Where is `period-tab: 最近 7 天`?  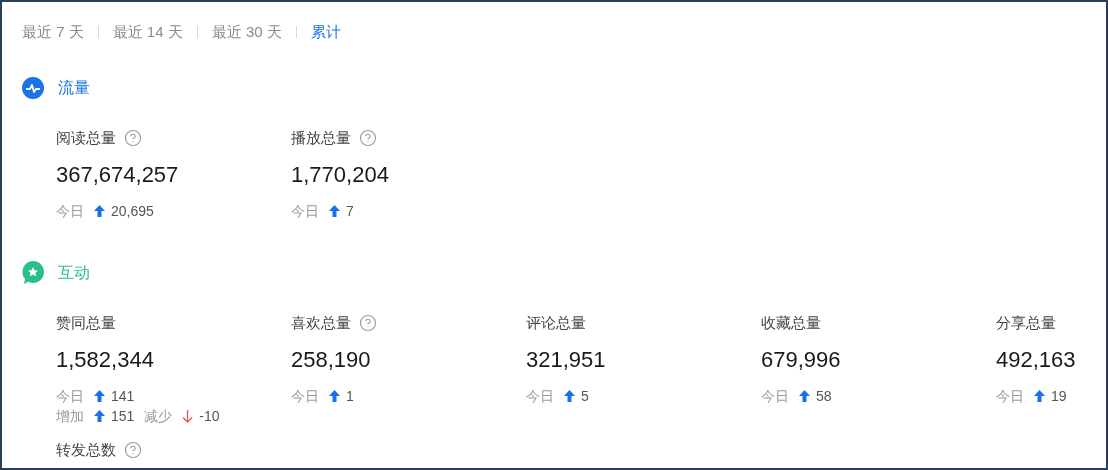 period-tab: 最近 7 天 is located at coordinates (53, 32).